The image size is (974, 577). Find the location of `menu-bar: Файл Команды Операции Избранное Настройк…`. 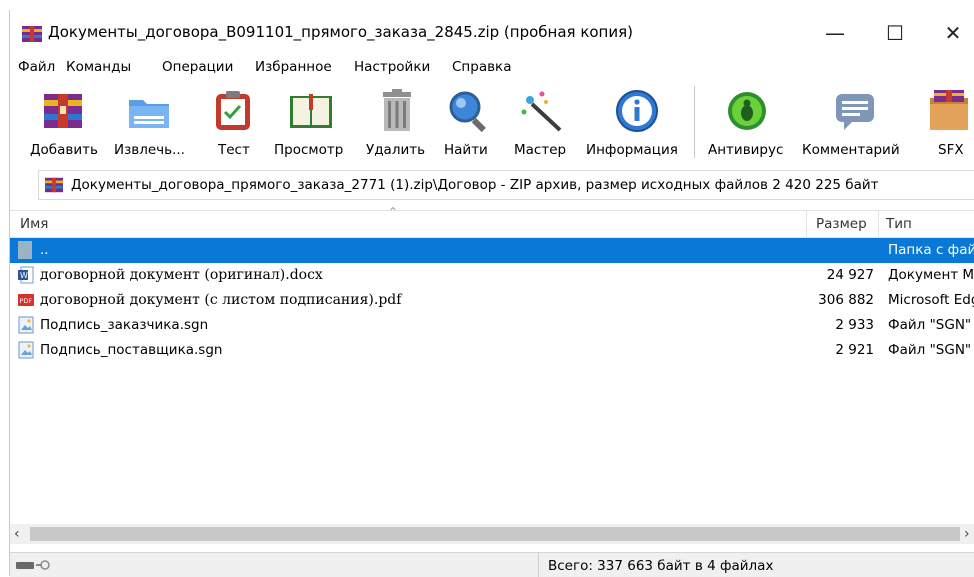

menu-bar: Файл Команды Операции Избранное Настройк… is located at coordinates (492, 68).